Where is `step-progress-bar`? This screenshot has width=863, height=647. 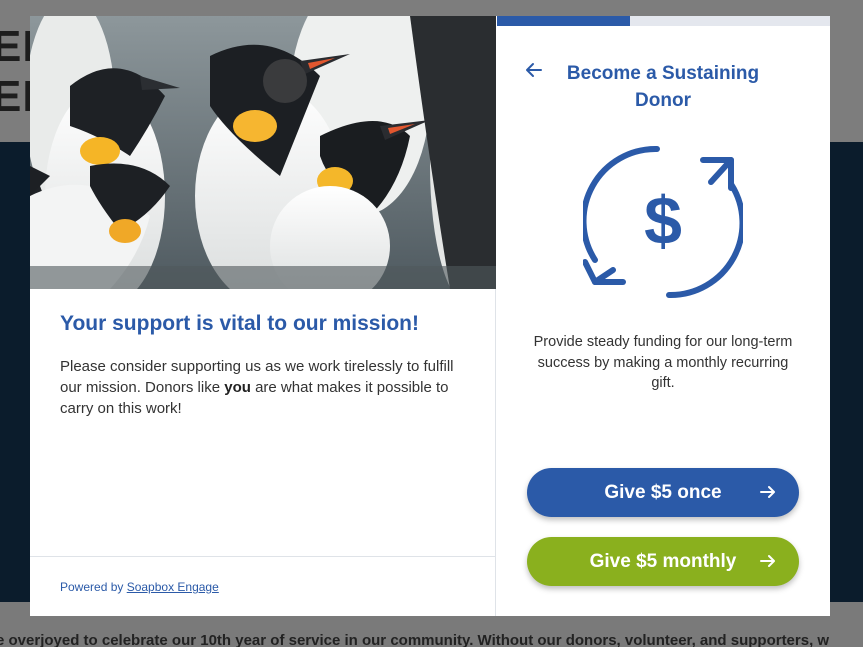
step-progress-bar is located at coordinates (663, 21).